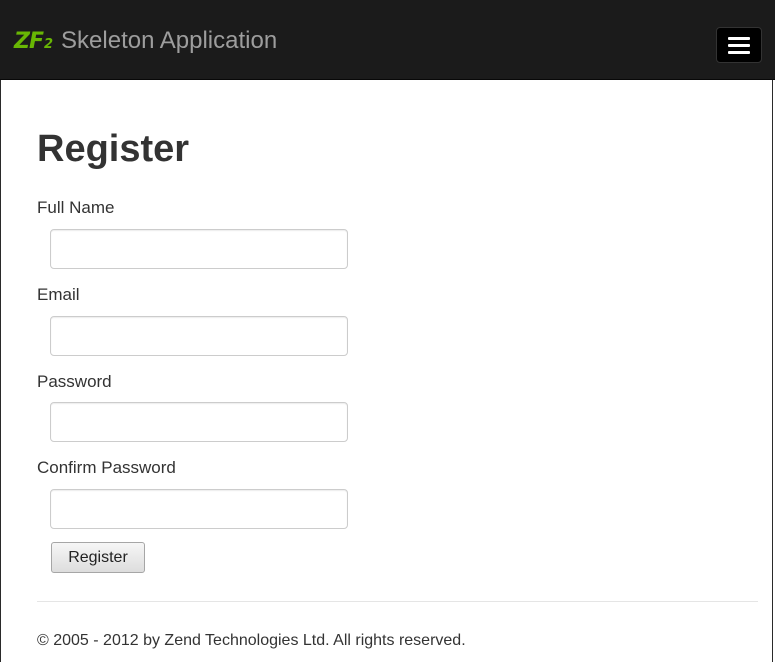 The image size is (775, 662). What do you see at coordinates (199, 422) in the screenshot?
I see `password-input` at bounding box center [199, 422].